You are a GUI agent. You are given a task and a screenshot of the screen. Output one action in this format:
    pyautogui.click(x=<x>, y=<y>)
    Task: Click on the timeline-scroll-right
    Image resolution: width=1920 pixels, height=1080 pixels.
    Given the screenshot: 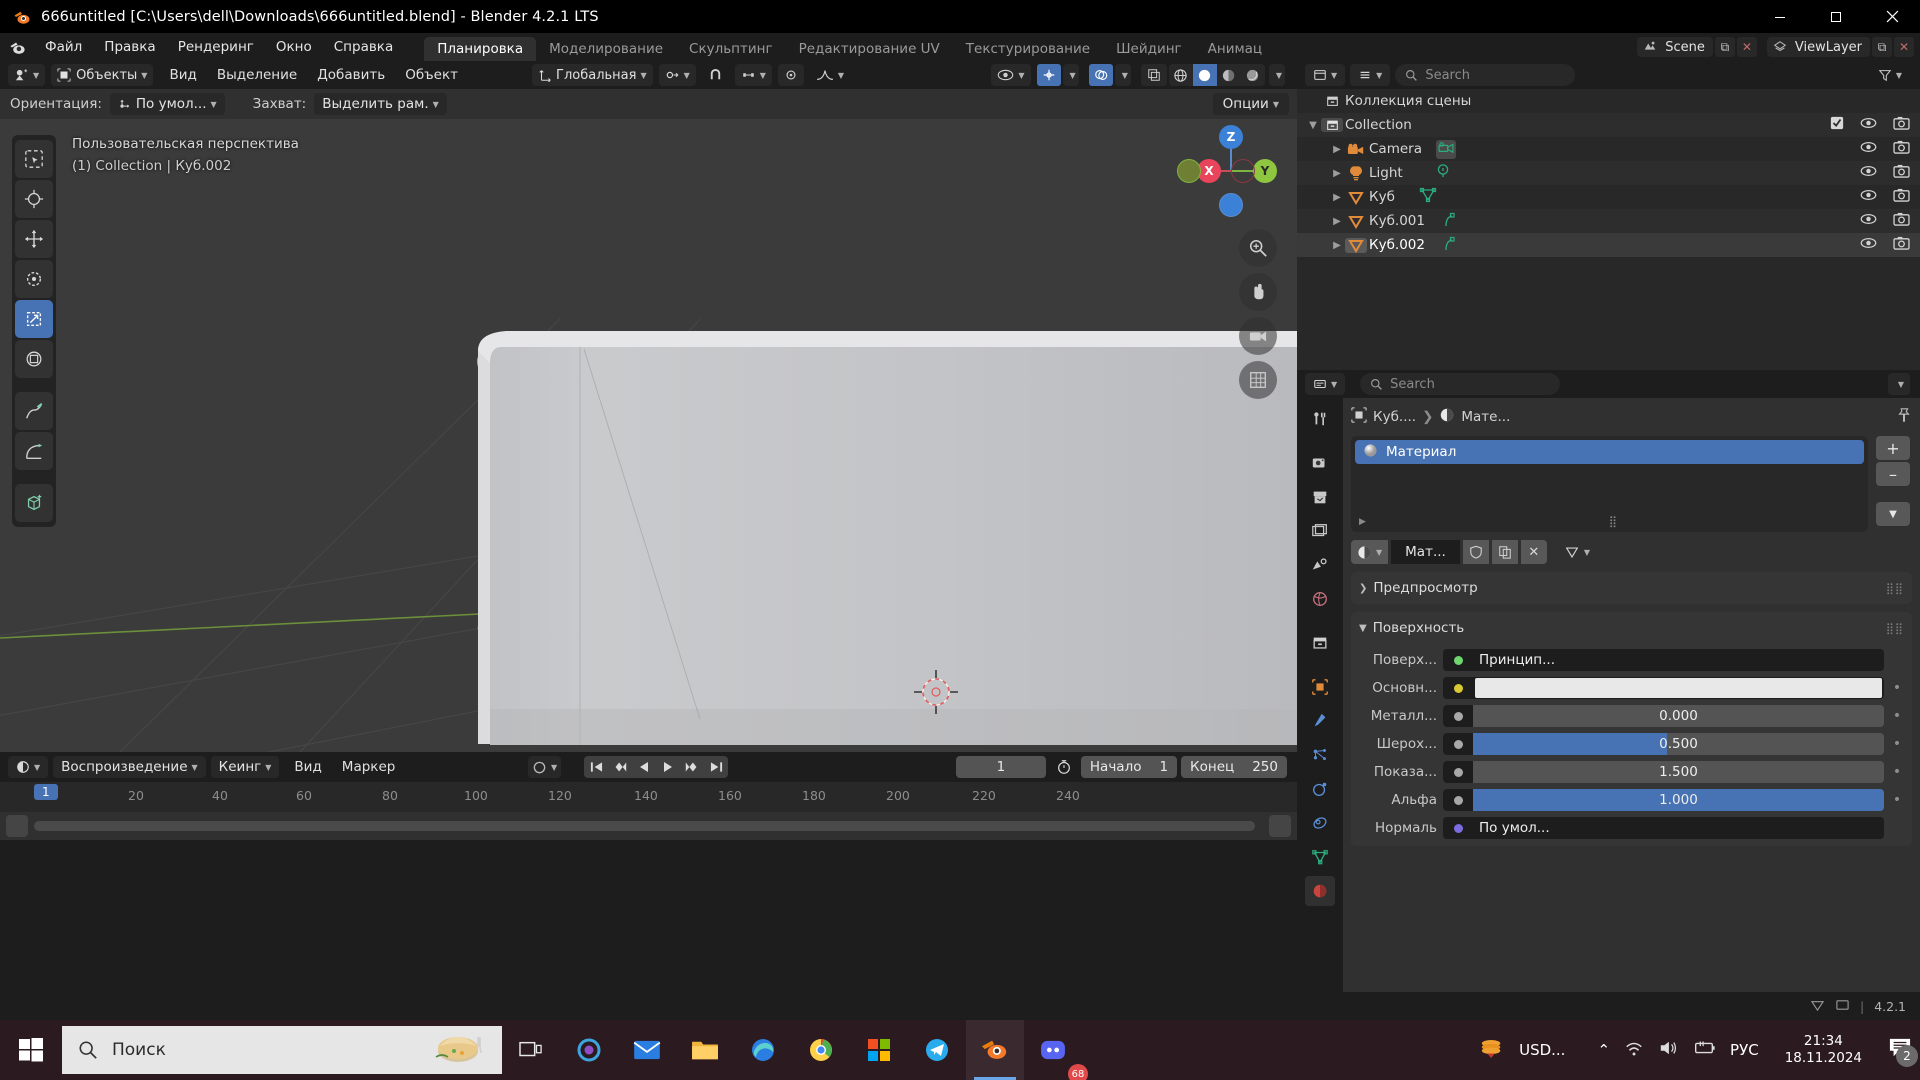 What is the action you would take?
    pyautogui.click(x=1280, y=826)
    